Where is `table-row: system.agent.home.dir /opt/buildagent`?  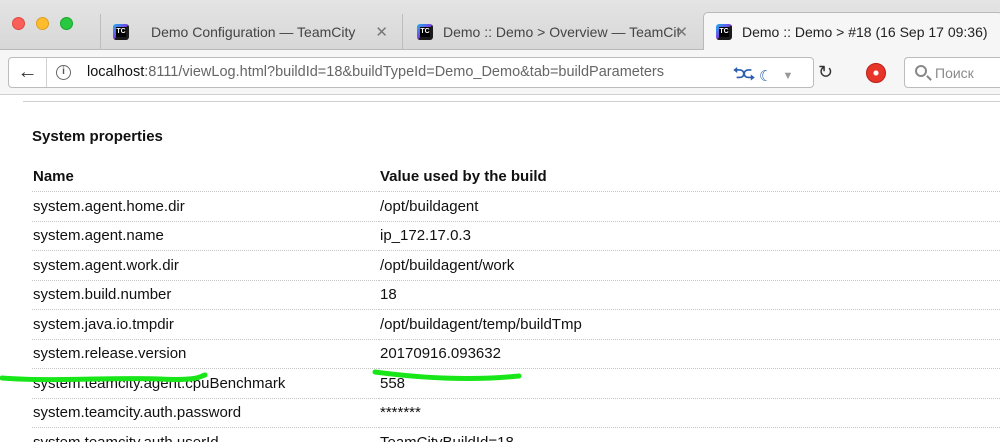 table-row: system.agent.home.dir /opt/buildagent is located at coordinates (516, 206).